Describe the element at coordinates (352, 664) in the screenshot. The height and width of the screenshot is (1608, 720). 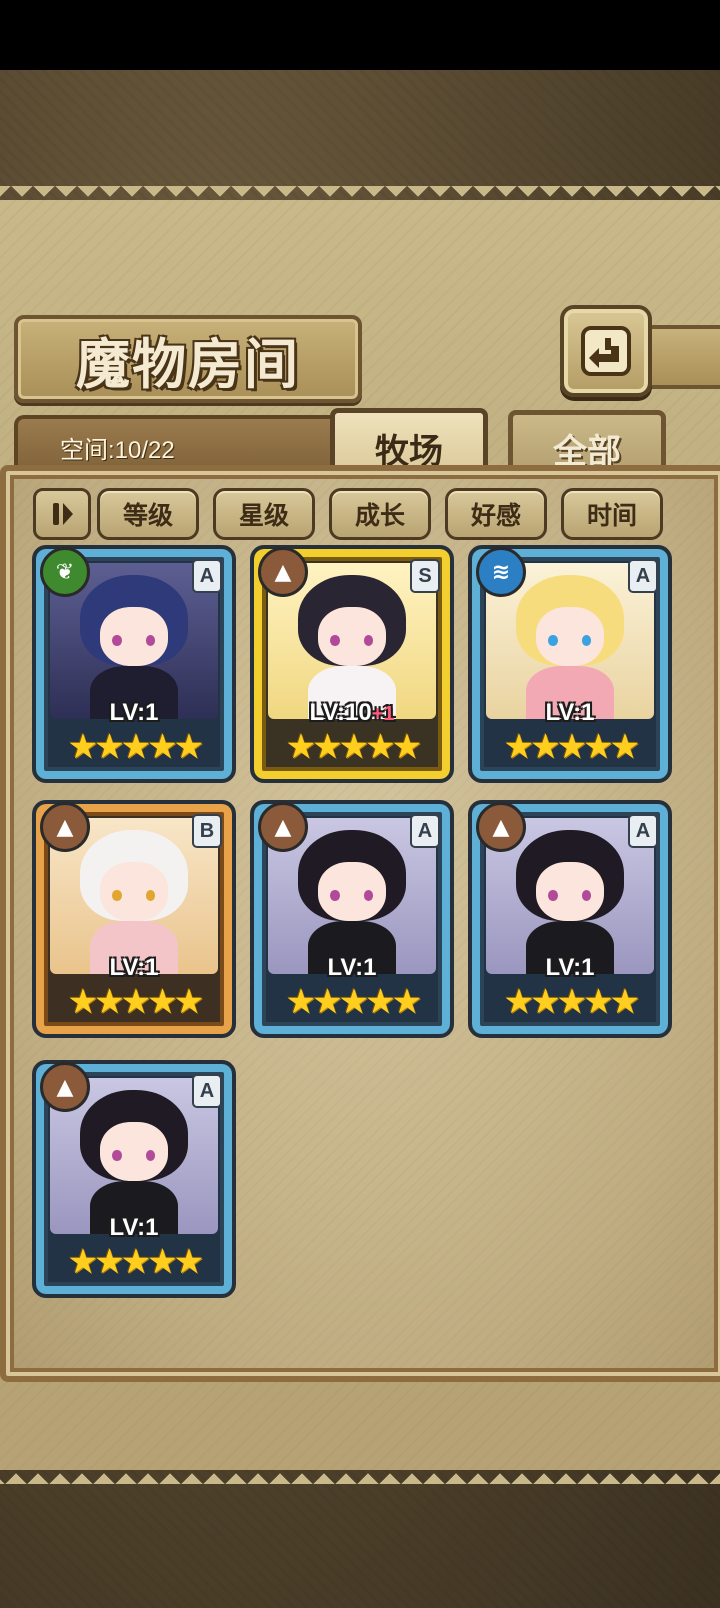
I see `monster-card: ▲ S LV:10+1 ★★★★★` at that location.